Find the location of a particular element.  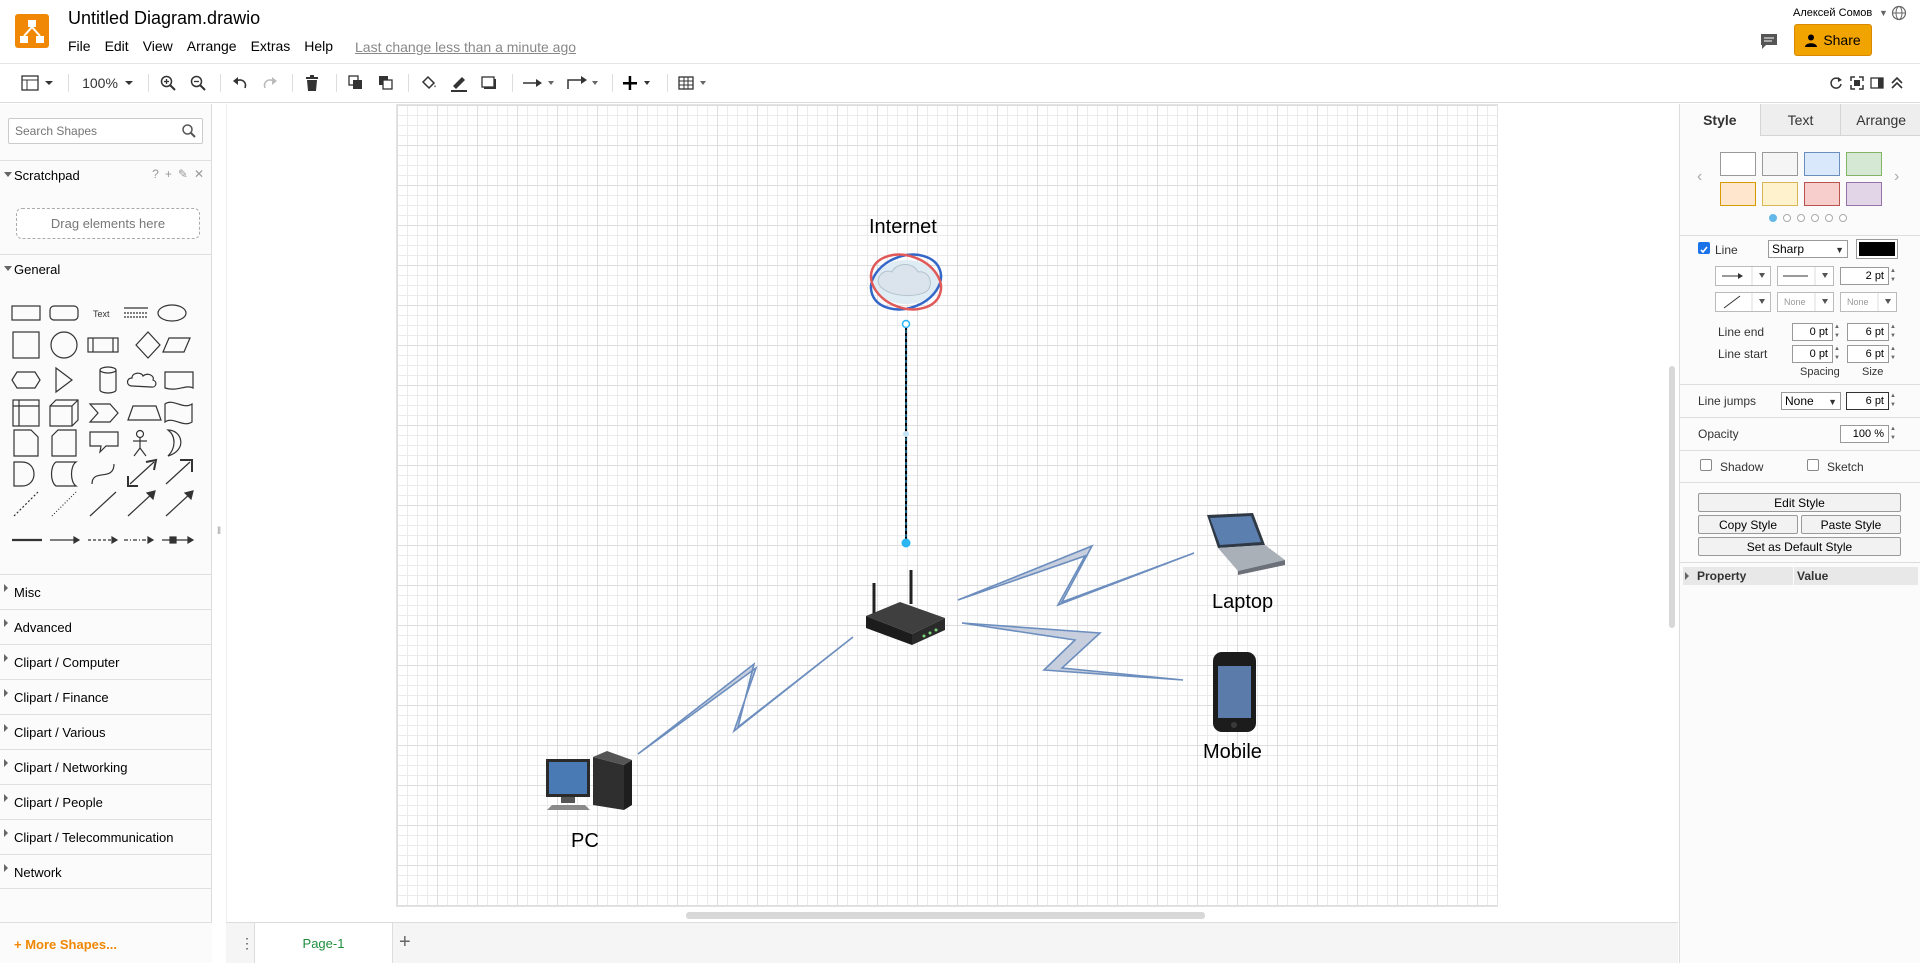

pc-icon is located at coordinates (589, 780).